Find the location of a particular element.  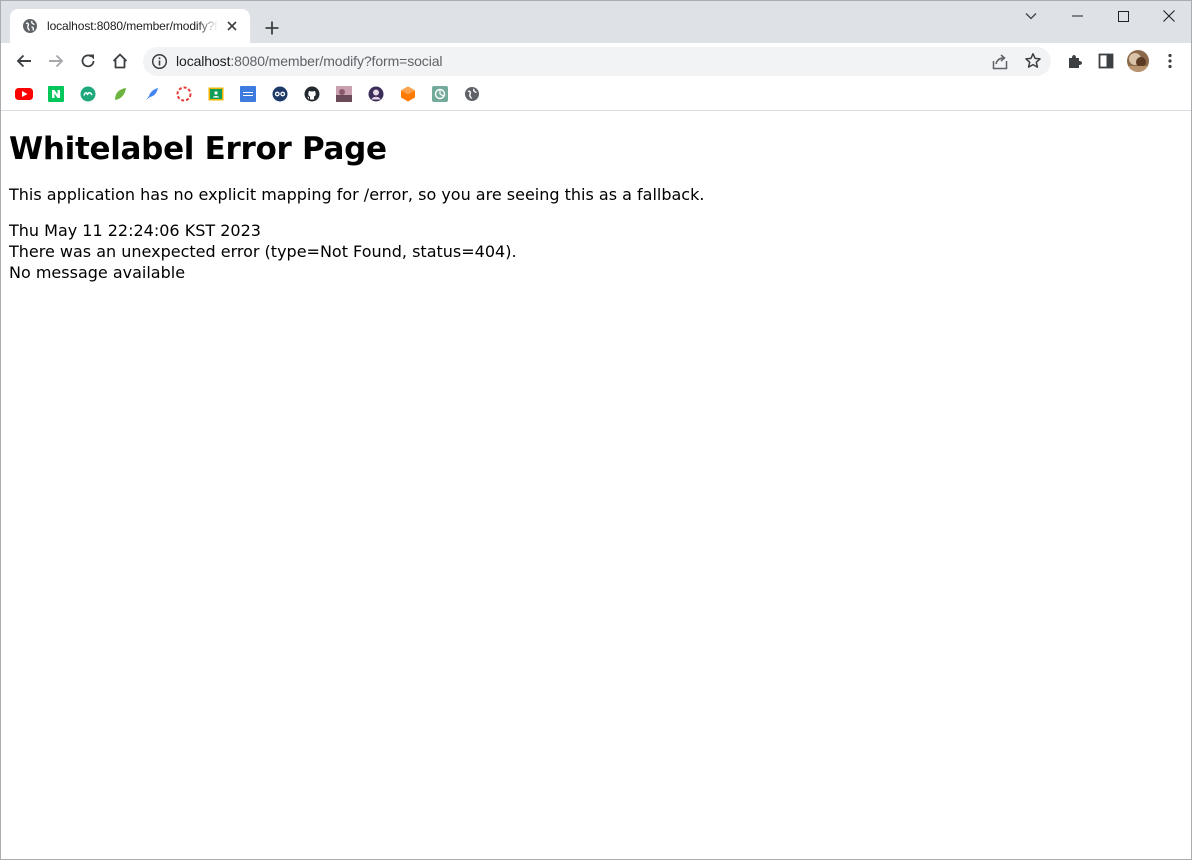

bookmark-chatgpt is located at coordinates (440, 94).